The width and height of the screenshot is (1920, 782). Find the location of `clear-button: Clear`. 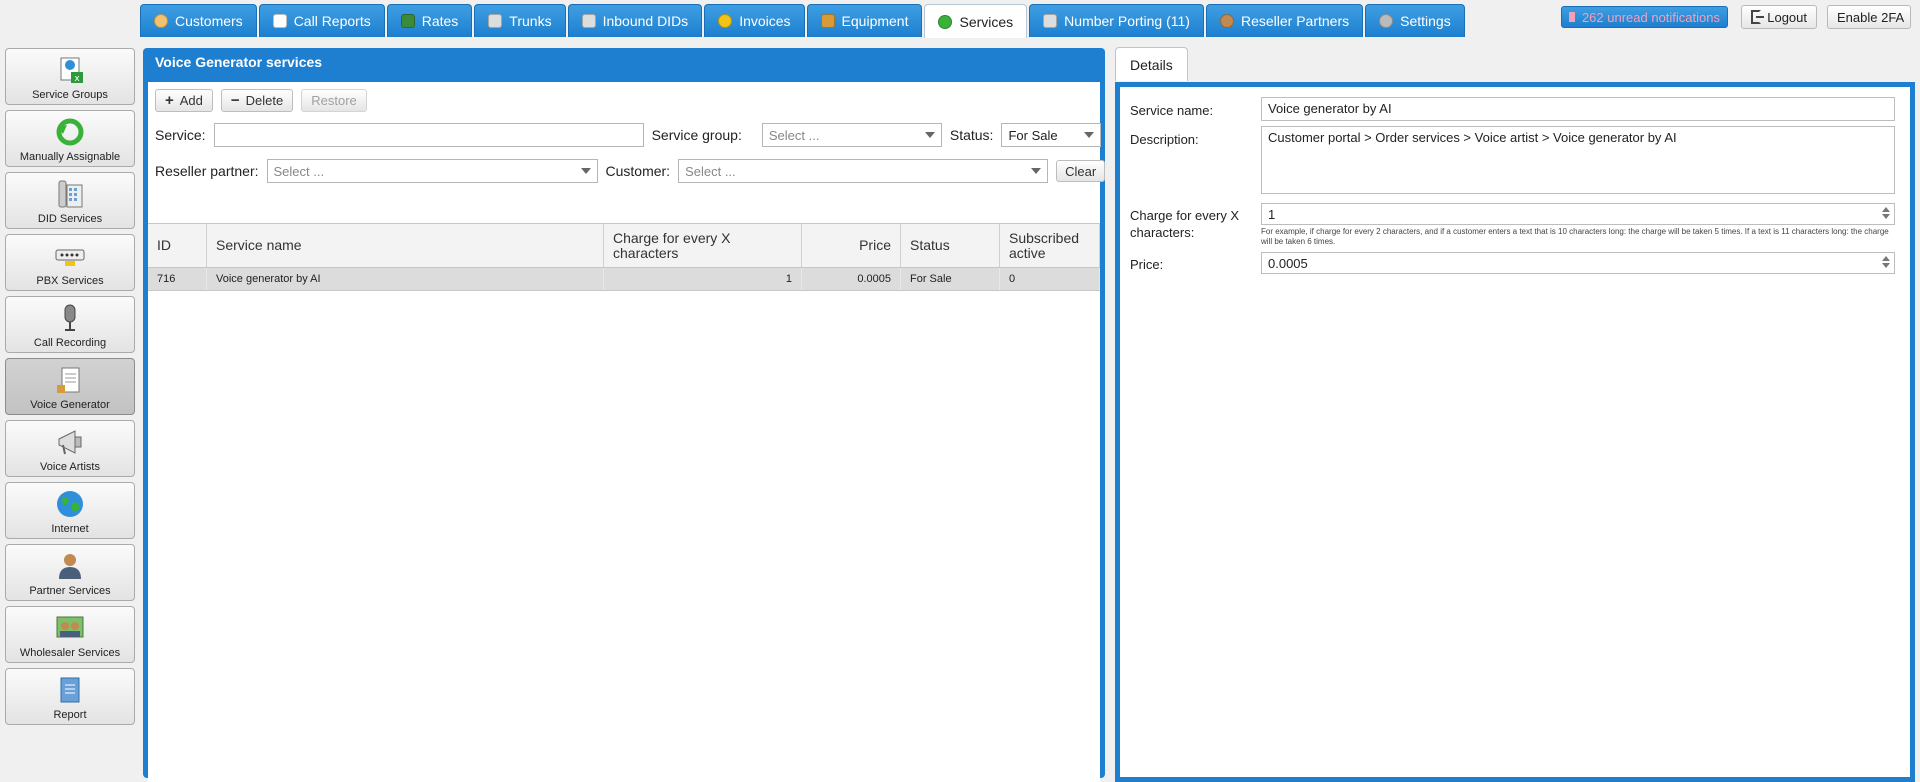

clear-button: Clear is located at coordinates (1081, 171).